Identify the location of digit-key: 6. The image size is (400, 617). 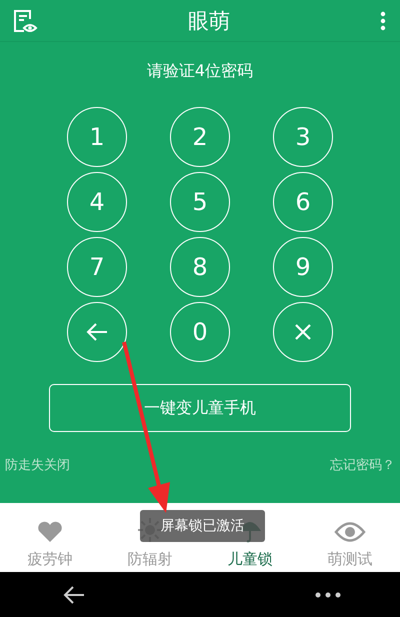
(303, 202).